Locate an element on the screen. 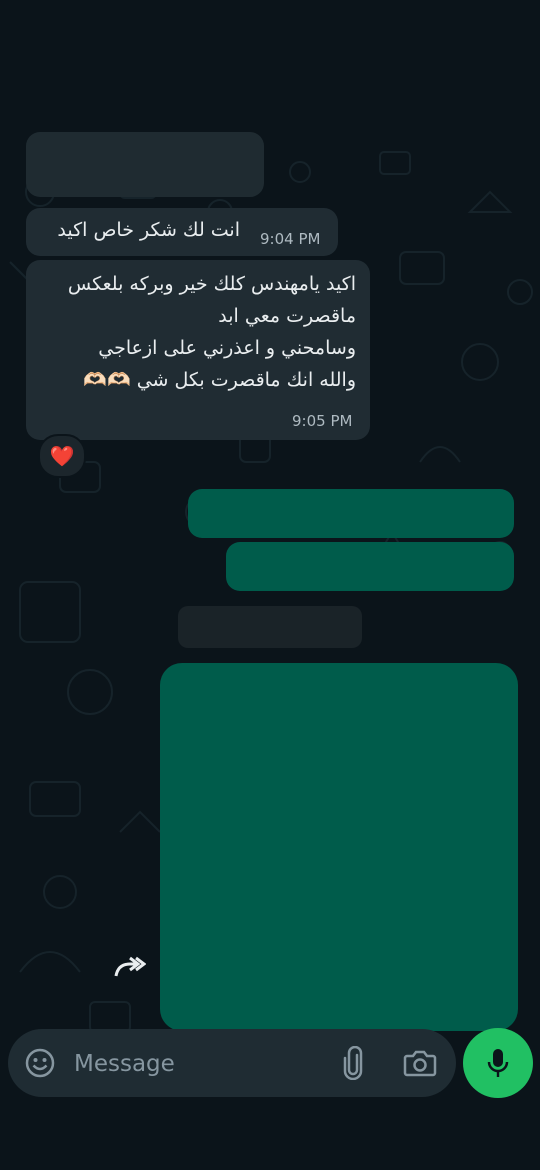  microphone-button is located at coordinates (498, 1063).